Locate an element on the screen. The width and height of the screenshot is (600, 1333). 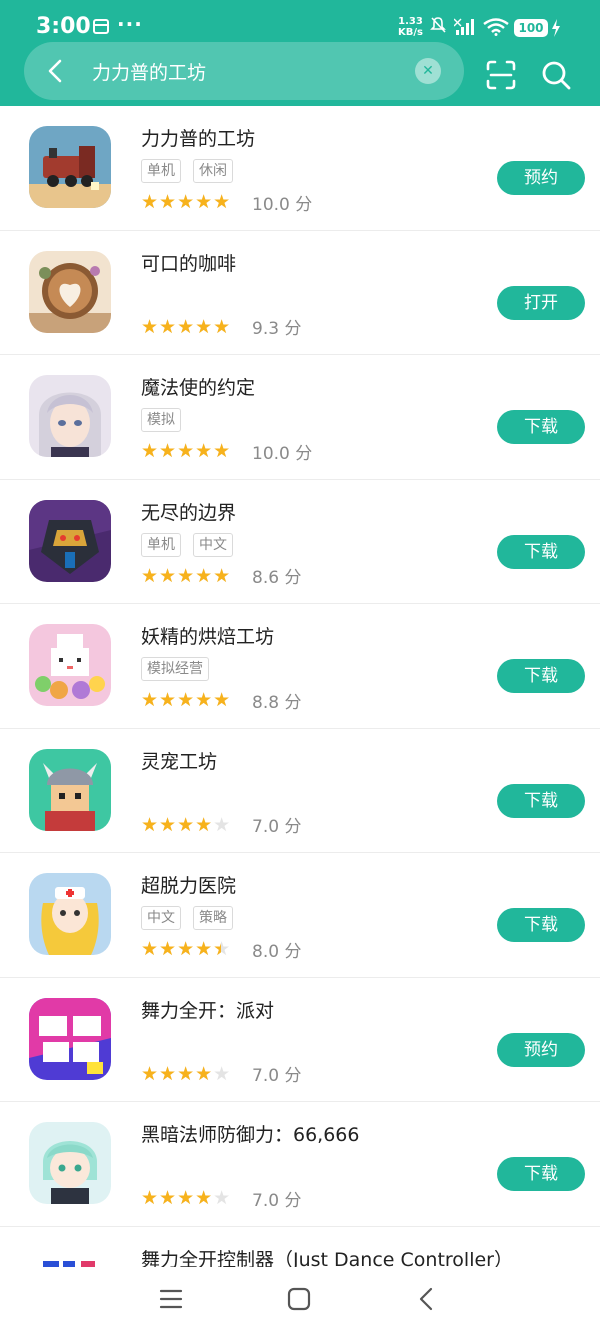
home-icon is located at coordinates (299, 1299).